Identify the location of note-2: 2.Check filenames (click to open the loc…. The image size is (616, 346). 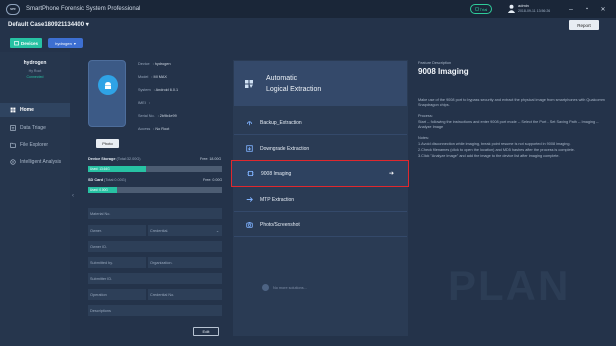
(496, 150).